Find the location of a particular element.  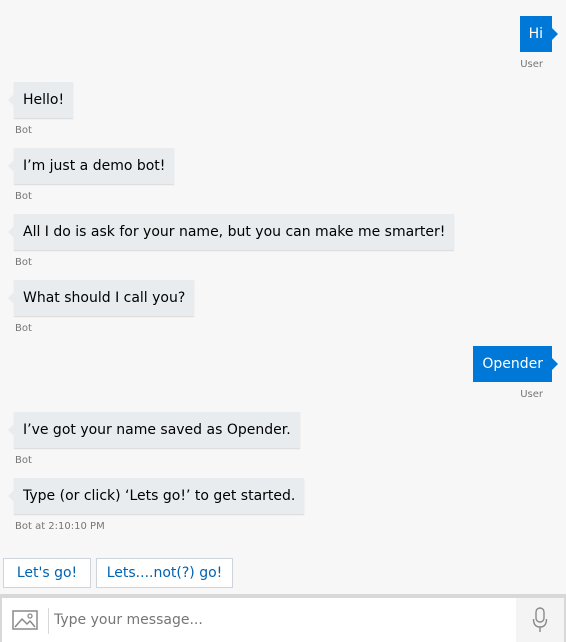

upload-image-button is located at coordinates (25, 620).